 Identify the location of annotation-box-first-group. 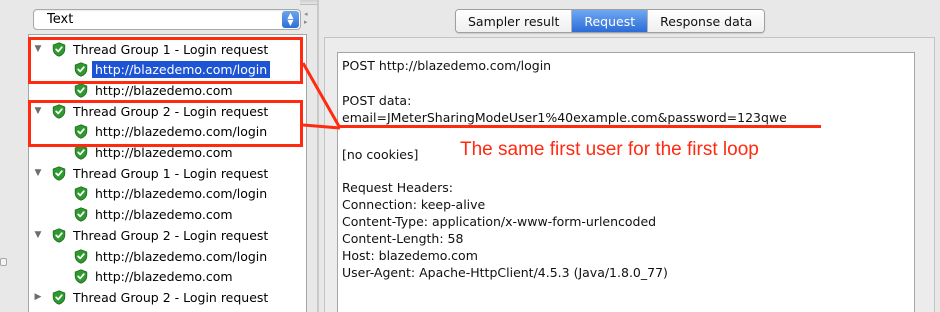
(165, 60).